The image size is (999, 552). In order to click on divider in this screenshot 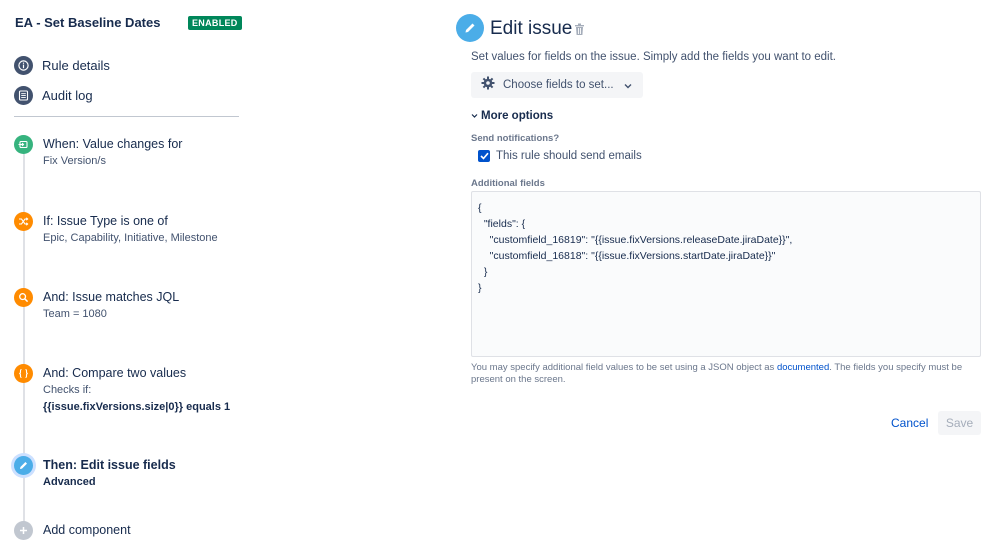, I will do `click(126, 116)`.